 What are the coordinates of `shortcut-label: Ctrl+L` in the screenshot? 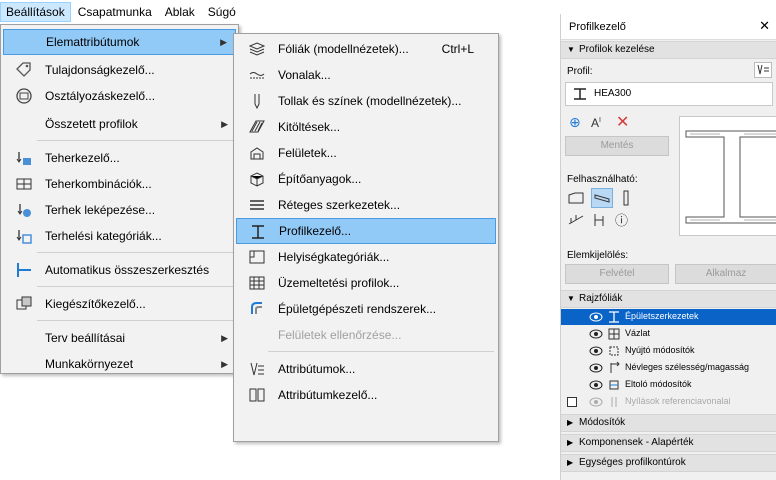 It's located at (457, 49).